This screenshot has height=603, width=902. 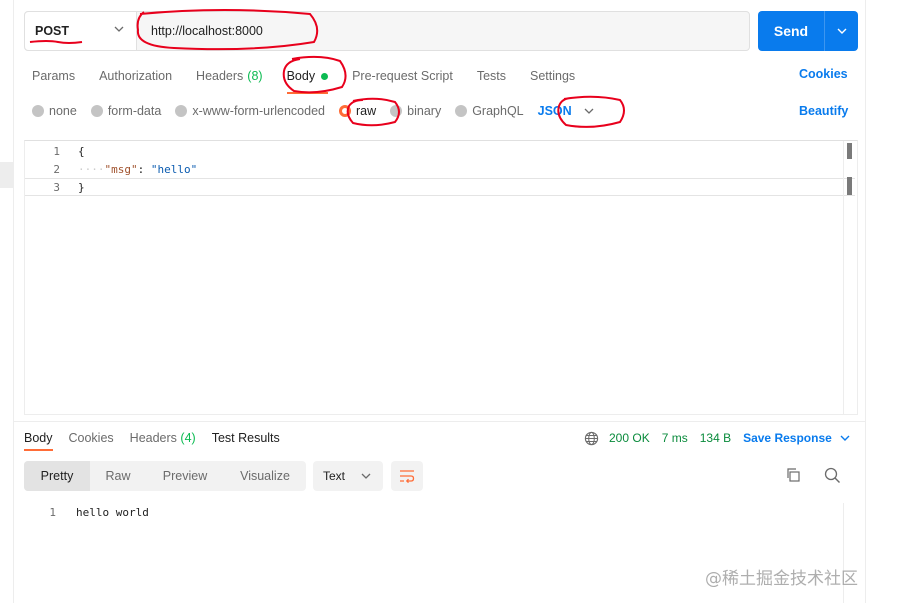 I want to click on view-mode-preview: Preview, so click(x=185, y=476).